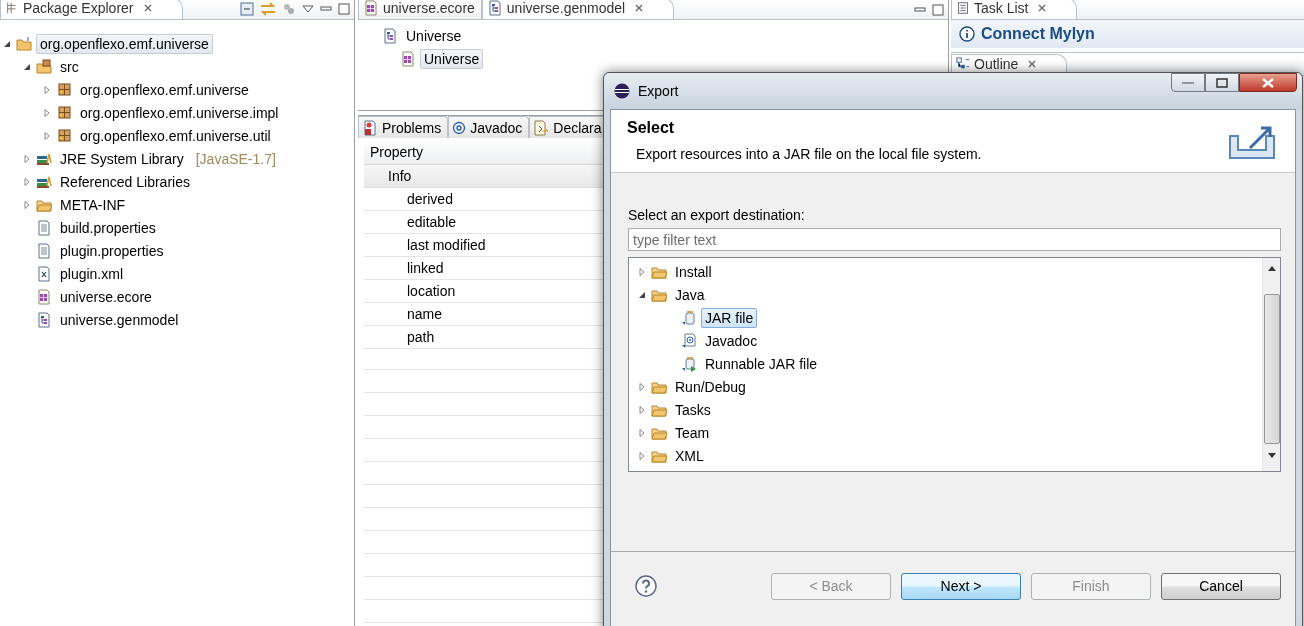 Image resolution: width=1304 pixels, height=626 pixels. I want to click on tree-item: JRE System Library, so click(122, 158).